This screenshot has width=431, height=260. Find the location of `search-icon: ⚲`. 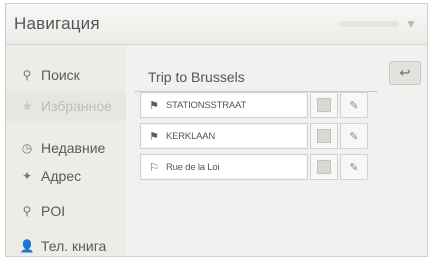

search-icon: ⚲ is located at coordinates (27, 75).